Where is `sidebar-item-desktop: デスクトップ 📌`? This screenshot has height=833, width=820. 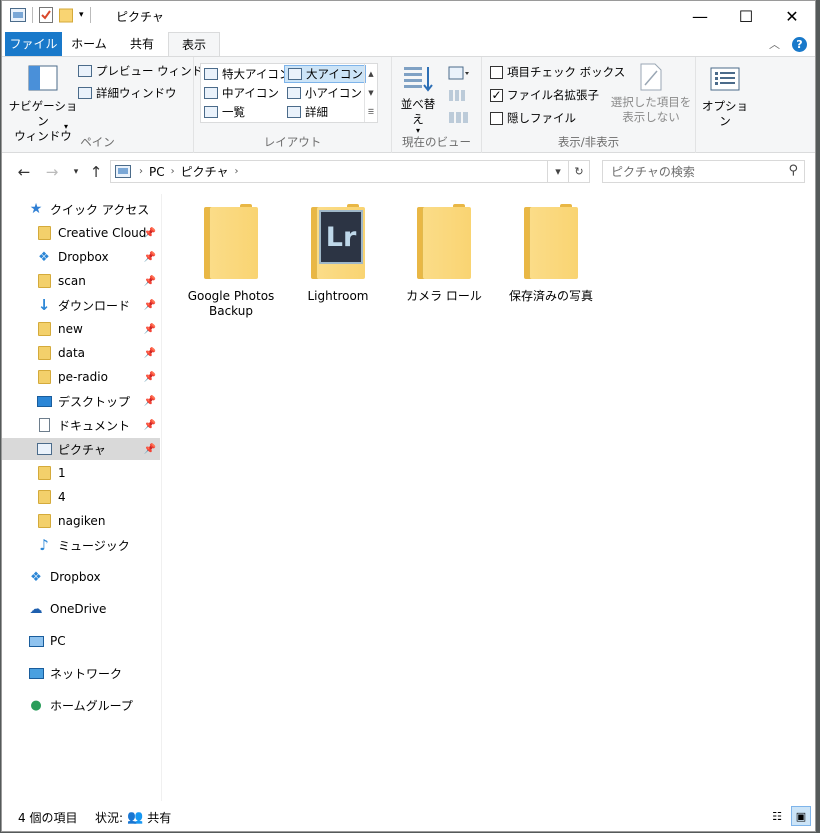 sidebar-item-desktop: デスクトップ 📌 is located at coordinates (81, 401).